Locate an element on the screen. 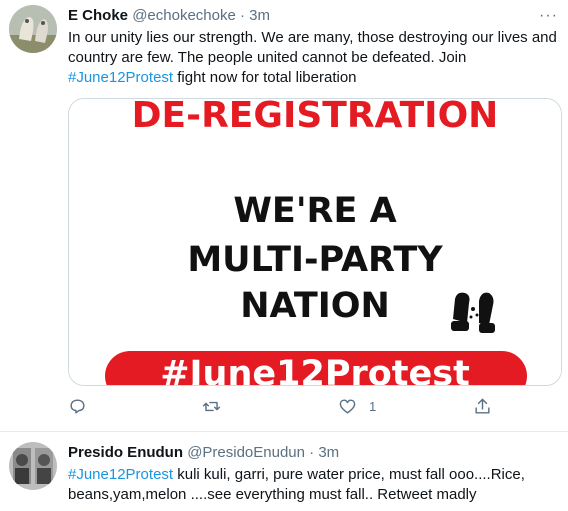 The height and width of the screenshot is (511, 568). banner-hashtag-text: #June12Protest is located at coordinates (315, 369).